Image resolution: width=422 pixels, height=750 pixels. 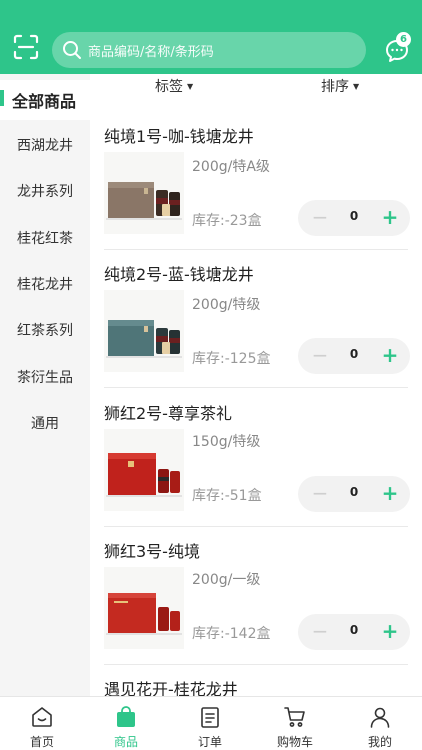 What do you see at coordinates (45, 238) in the screenshot?
I see `sidebar-item-osmanthus-black-tea: 桂花红茶` at bounding box center [45, 238].